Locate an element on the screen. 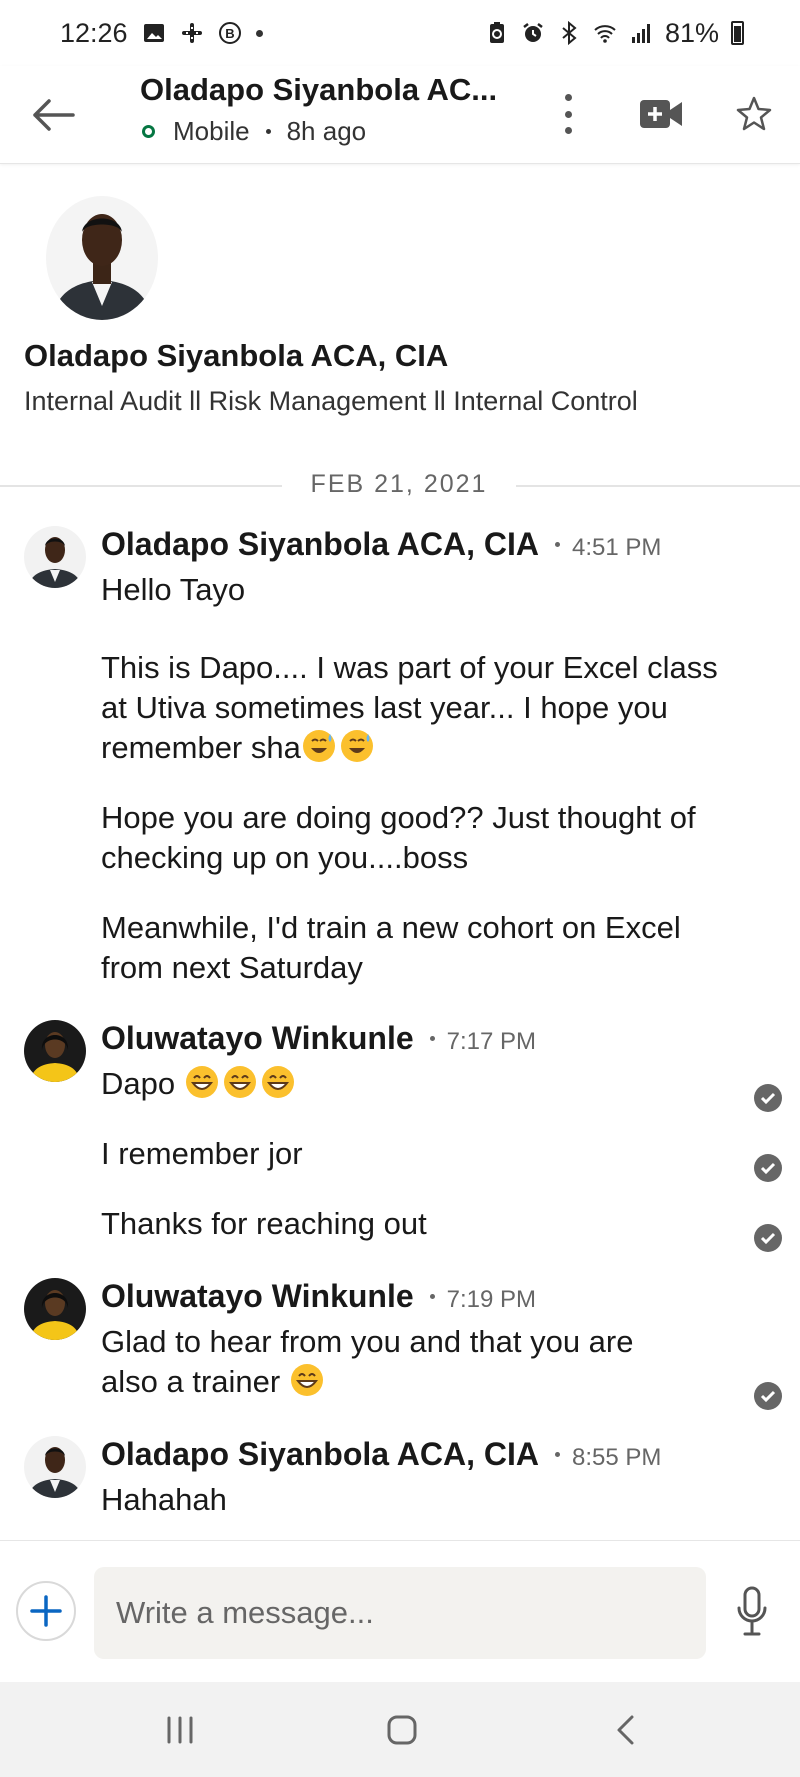 The image size is (800, 1777). message-time: 4:51 PM is located at coordinates (616, 547).